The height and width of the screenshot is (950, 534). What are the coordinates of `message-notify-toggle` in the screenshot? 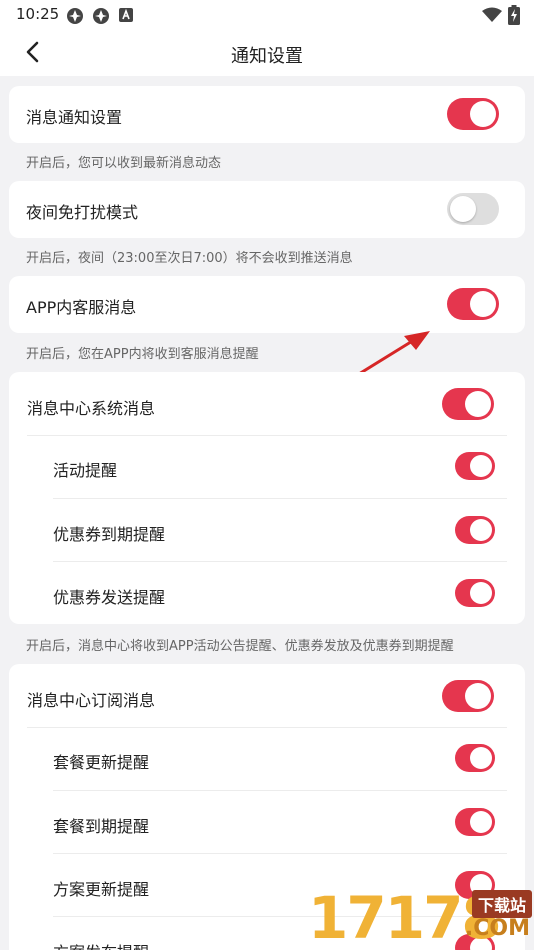 It's located at (473, 114).